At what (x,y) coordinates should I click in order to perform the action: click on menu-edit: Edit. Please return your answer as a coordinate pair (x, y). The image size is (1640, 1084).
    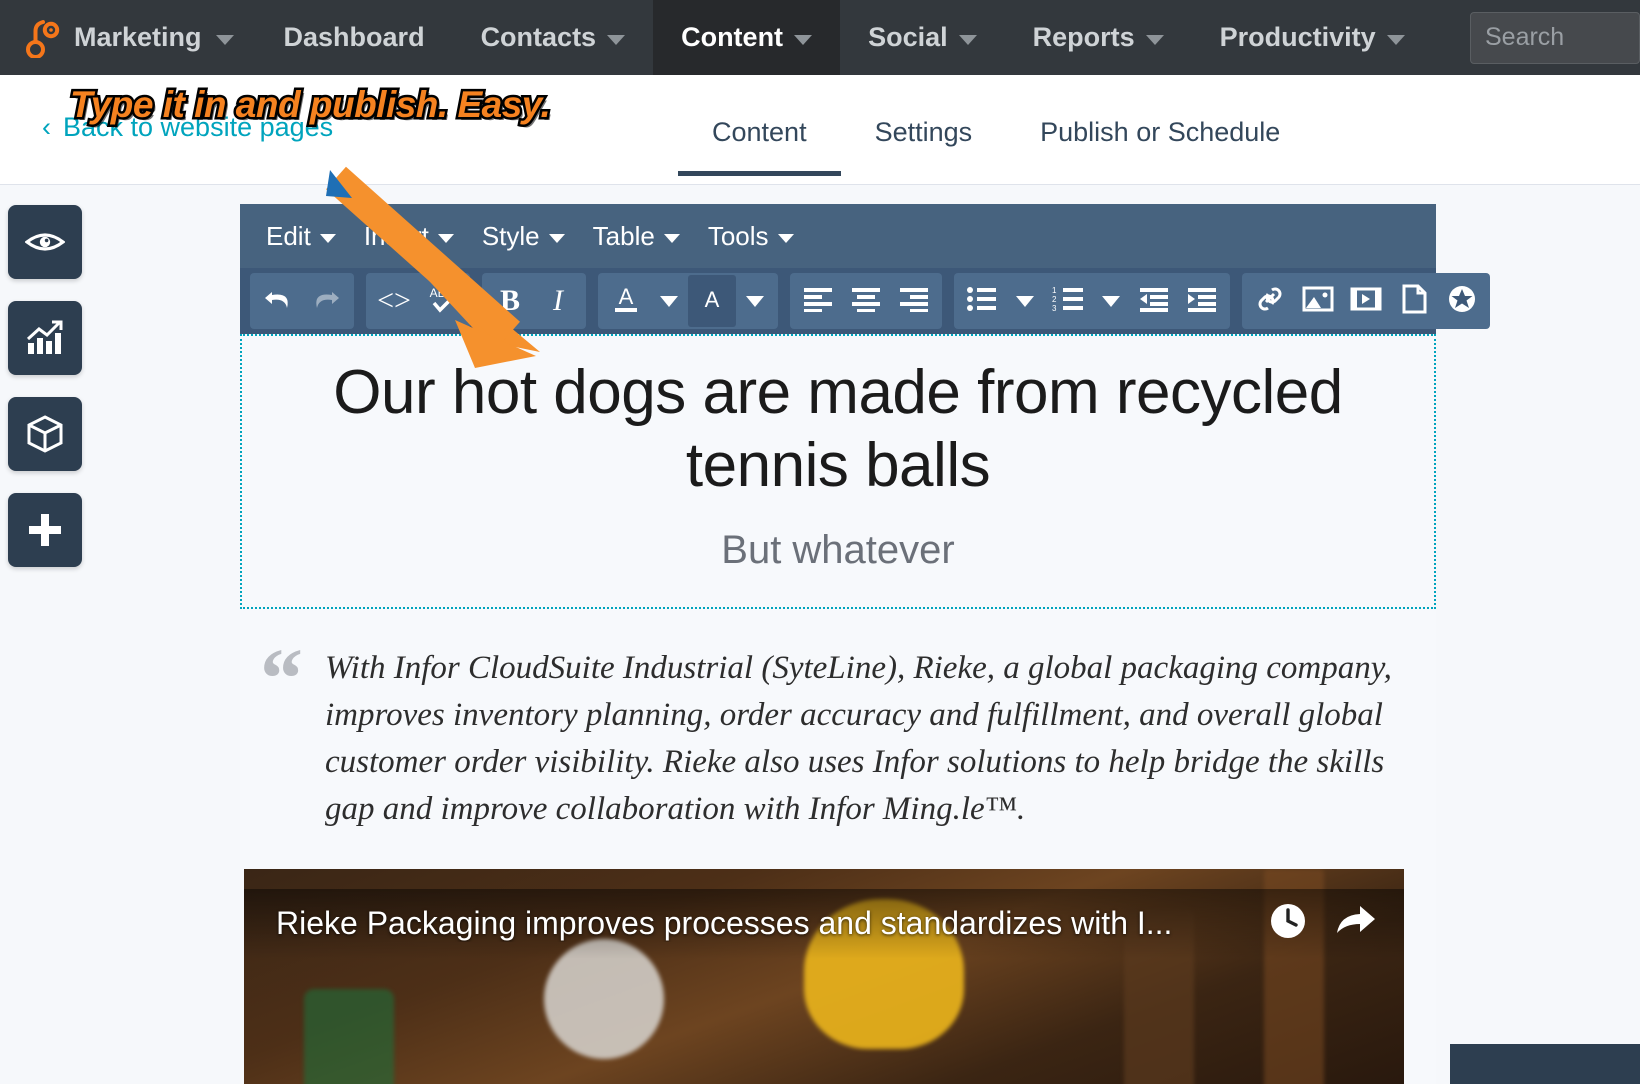
    Looking at the image, I should click on (301, 236).